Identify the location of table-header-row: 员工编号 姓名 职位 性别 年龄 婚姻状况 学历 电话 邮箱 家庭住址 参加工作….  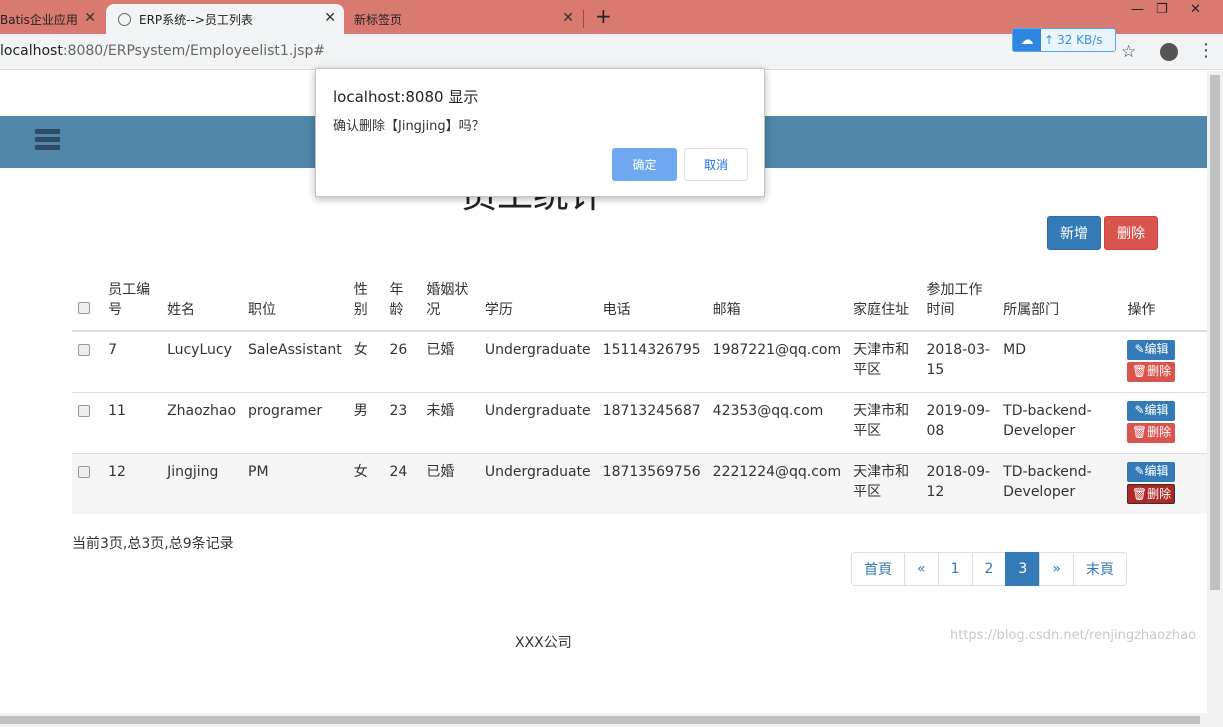
(639, 304).